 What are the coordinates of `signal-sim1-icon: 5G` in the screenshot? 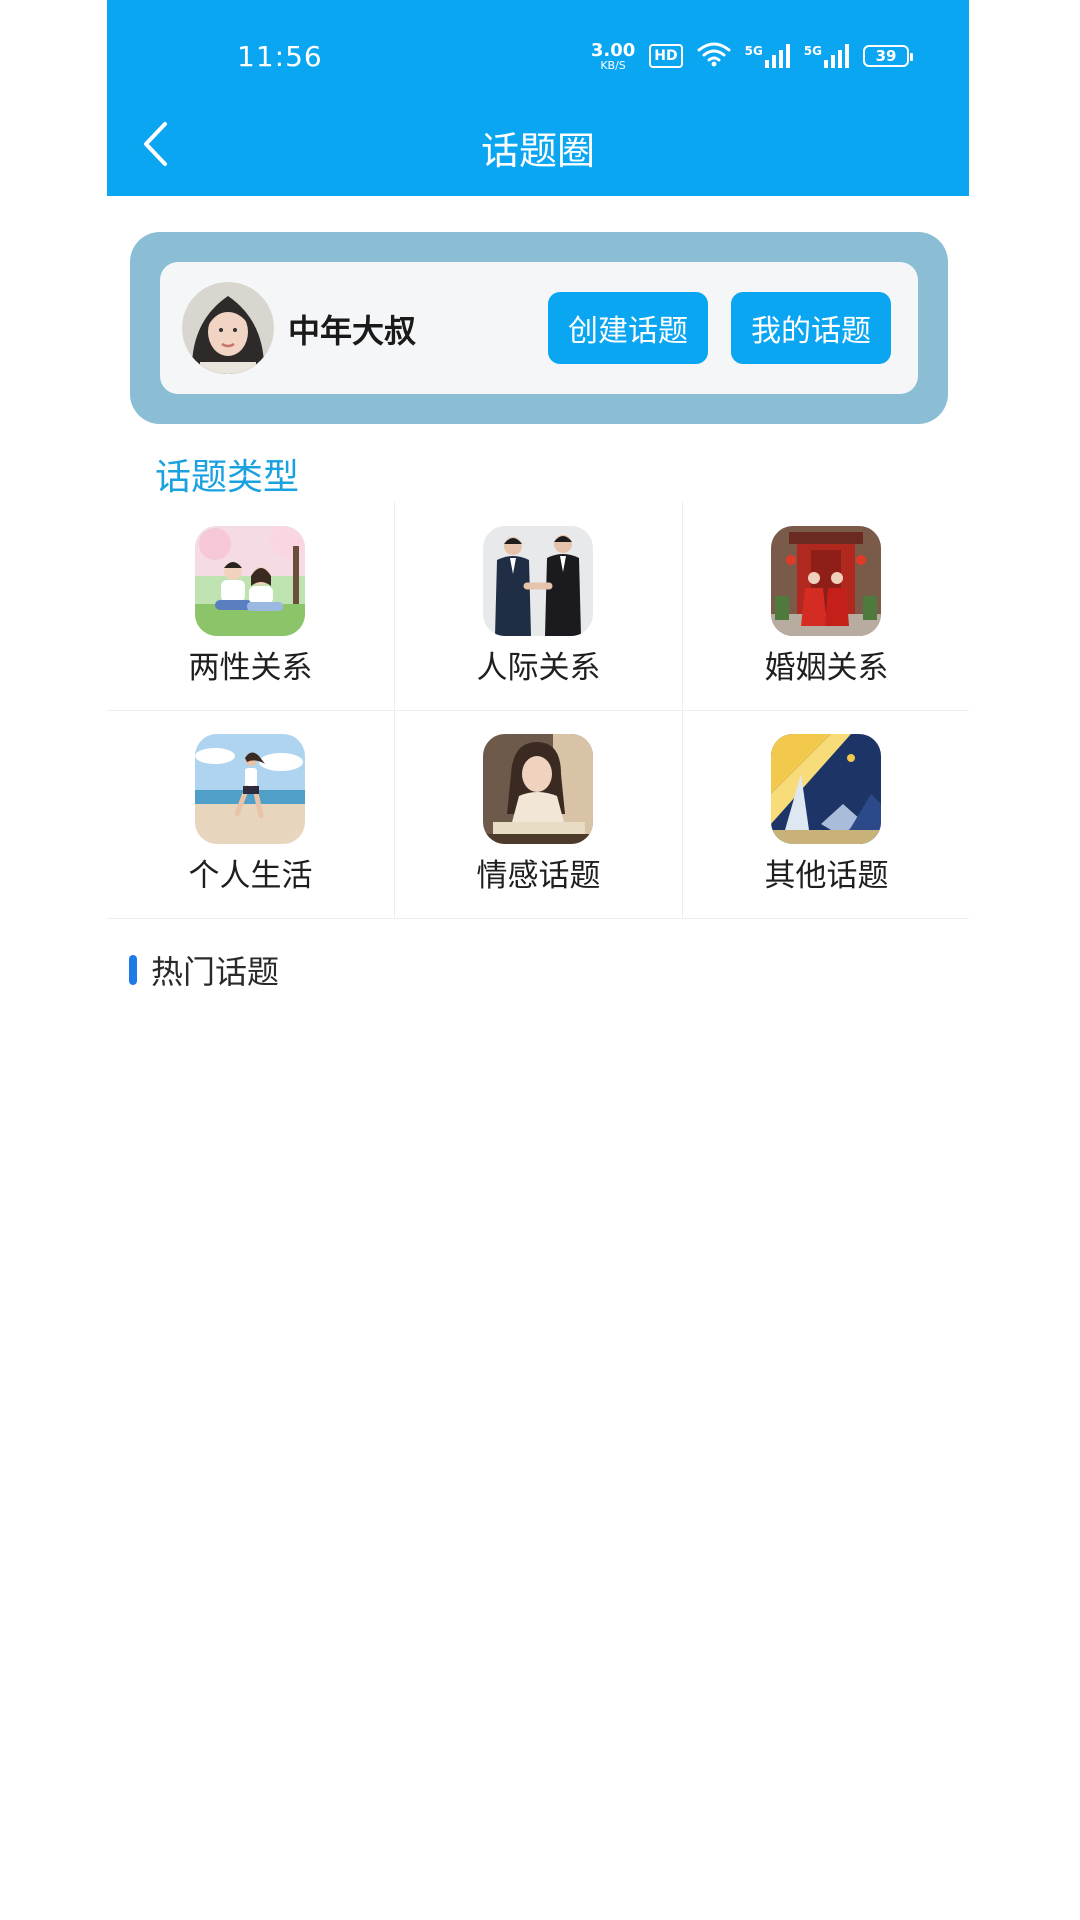 It's located at (767, 56).